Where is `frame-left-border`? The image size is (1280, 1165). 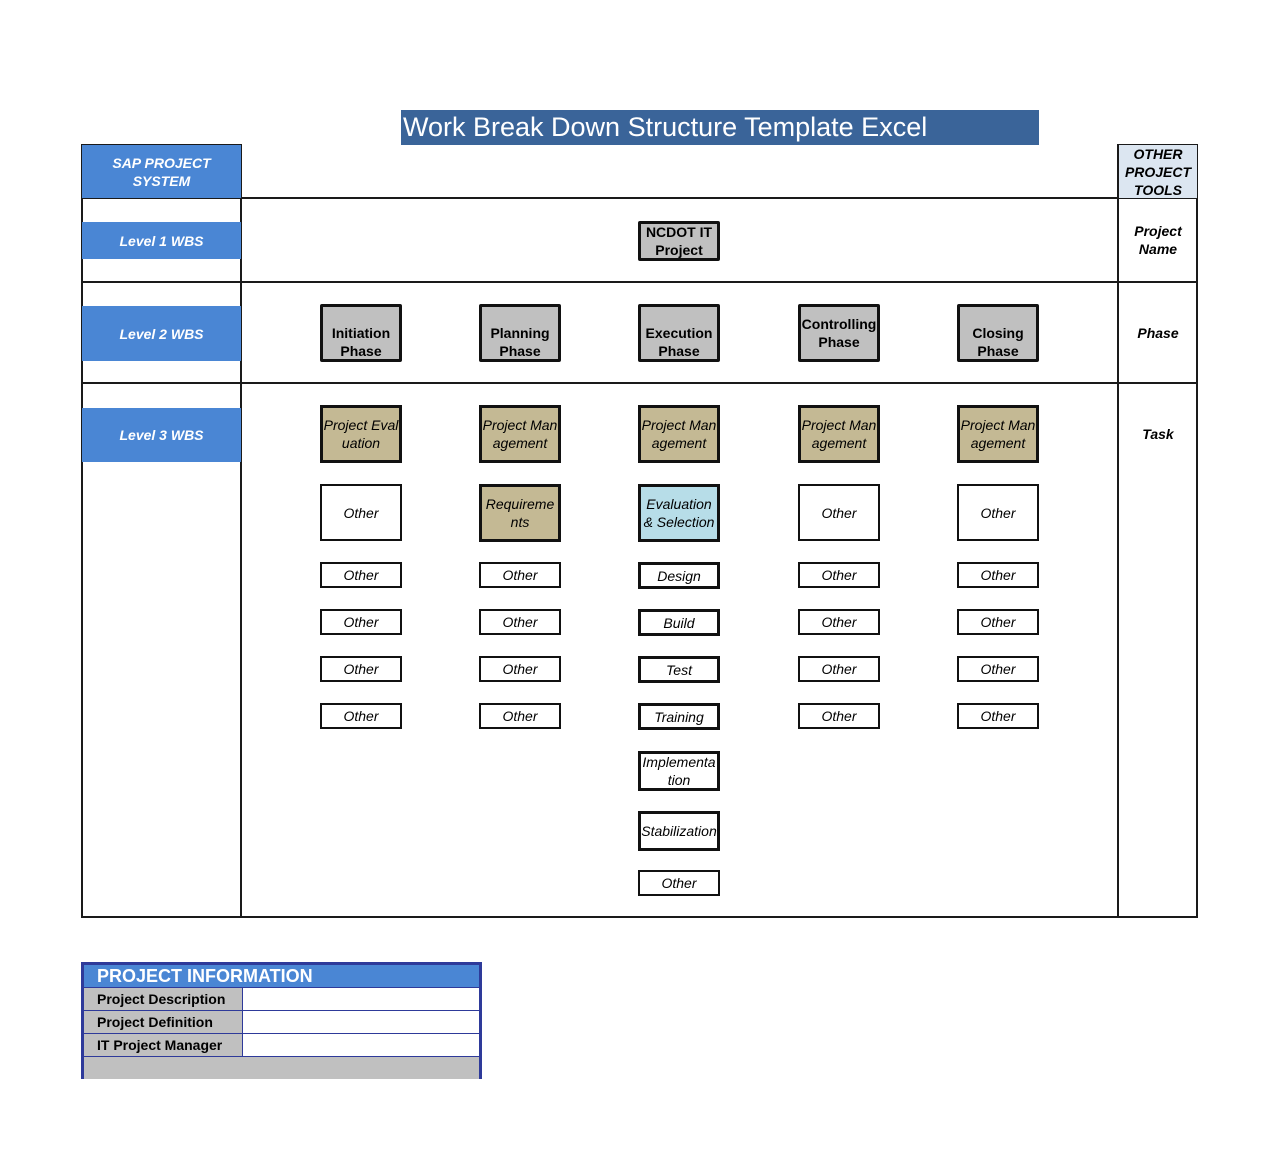
frame-left-border is located at coordinates (82, 531).